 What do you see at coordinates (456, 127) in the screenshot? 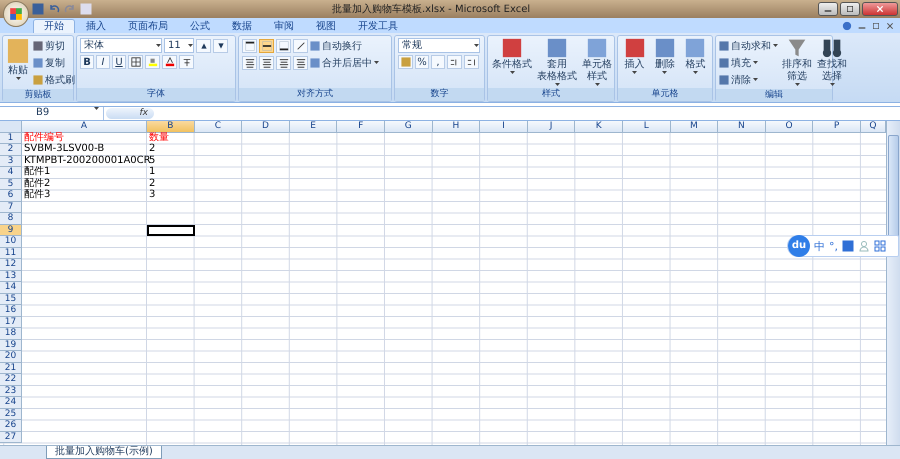
I see `column-header: H` at bounding box center [456, 127].